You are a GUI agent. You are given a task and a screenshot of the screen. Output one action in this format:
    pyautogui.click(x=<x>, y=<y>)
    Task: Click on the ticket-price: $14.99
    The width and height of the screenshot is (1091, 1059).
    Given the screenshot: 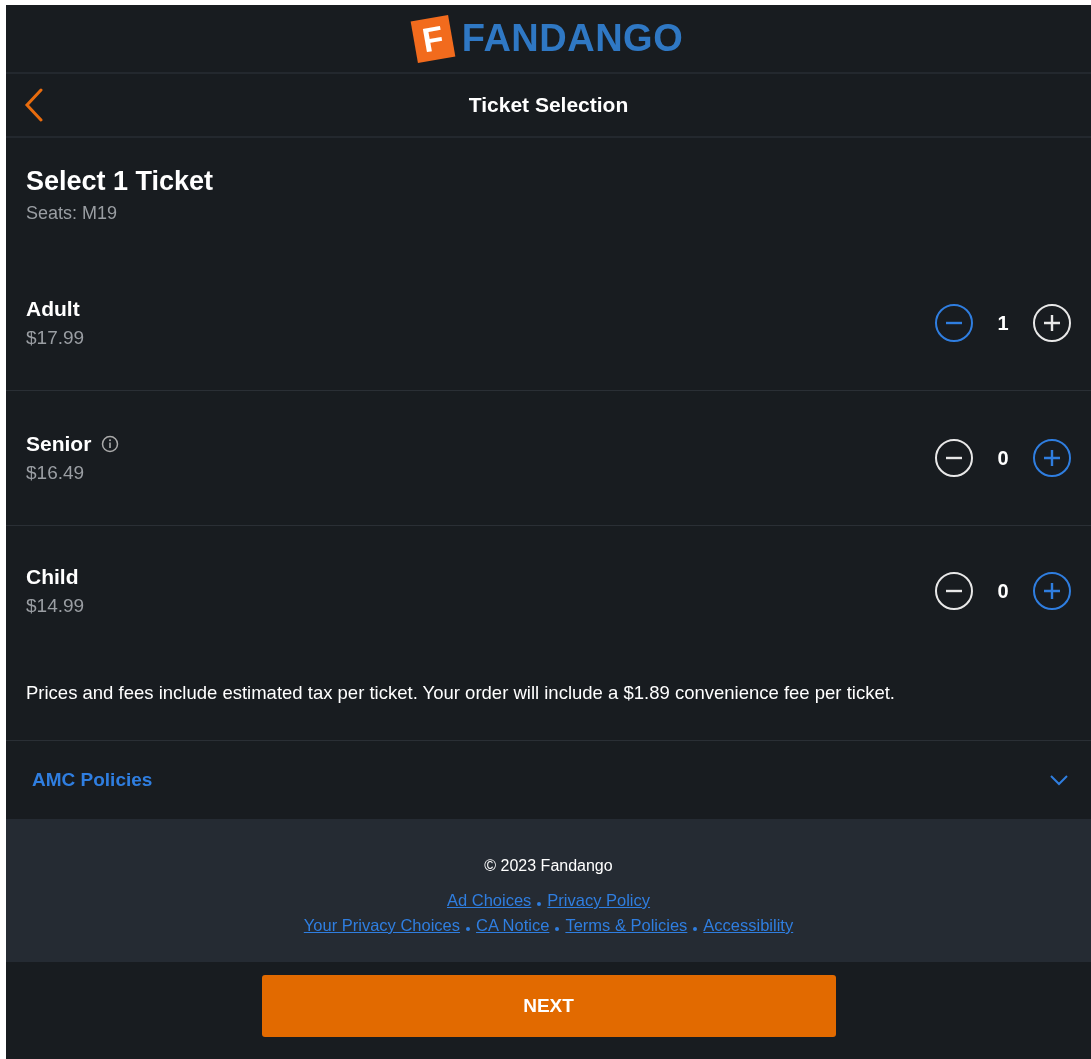 What is the action you would take?
    pyautogui.click(x=55, y=606)
    